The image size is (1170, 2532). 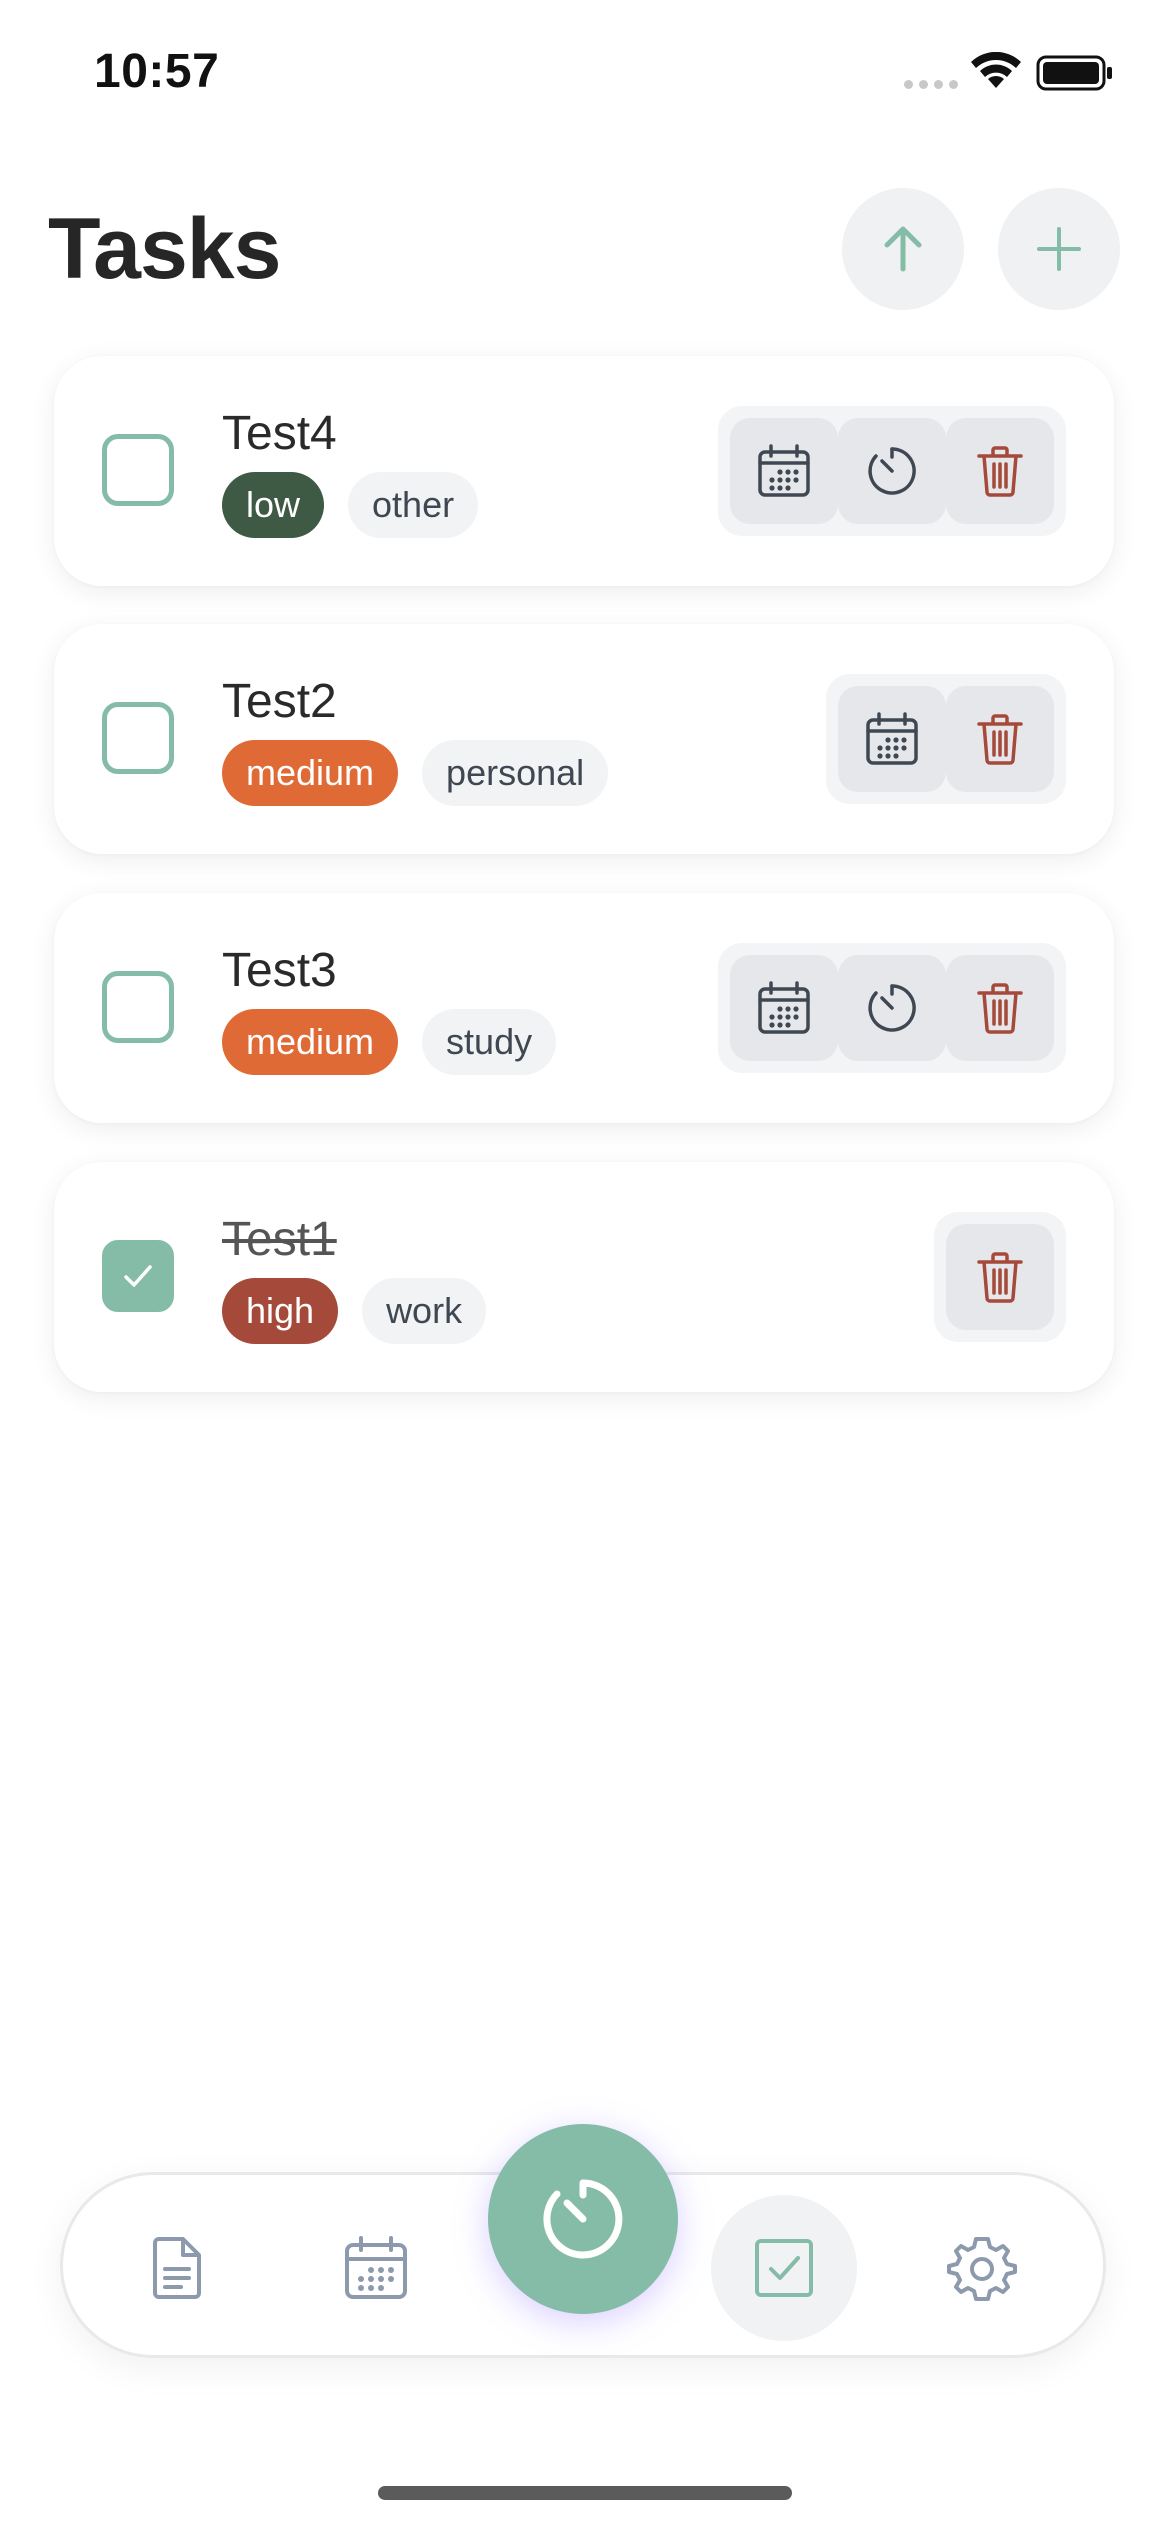 I want to click on wifi-icon, so click(x=996, y=70).